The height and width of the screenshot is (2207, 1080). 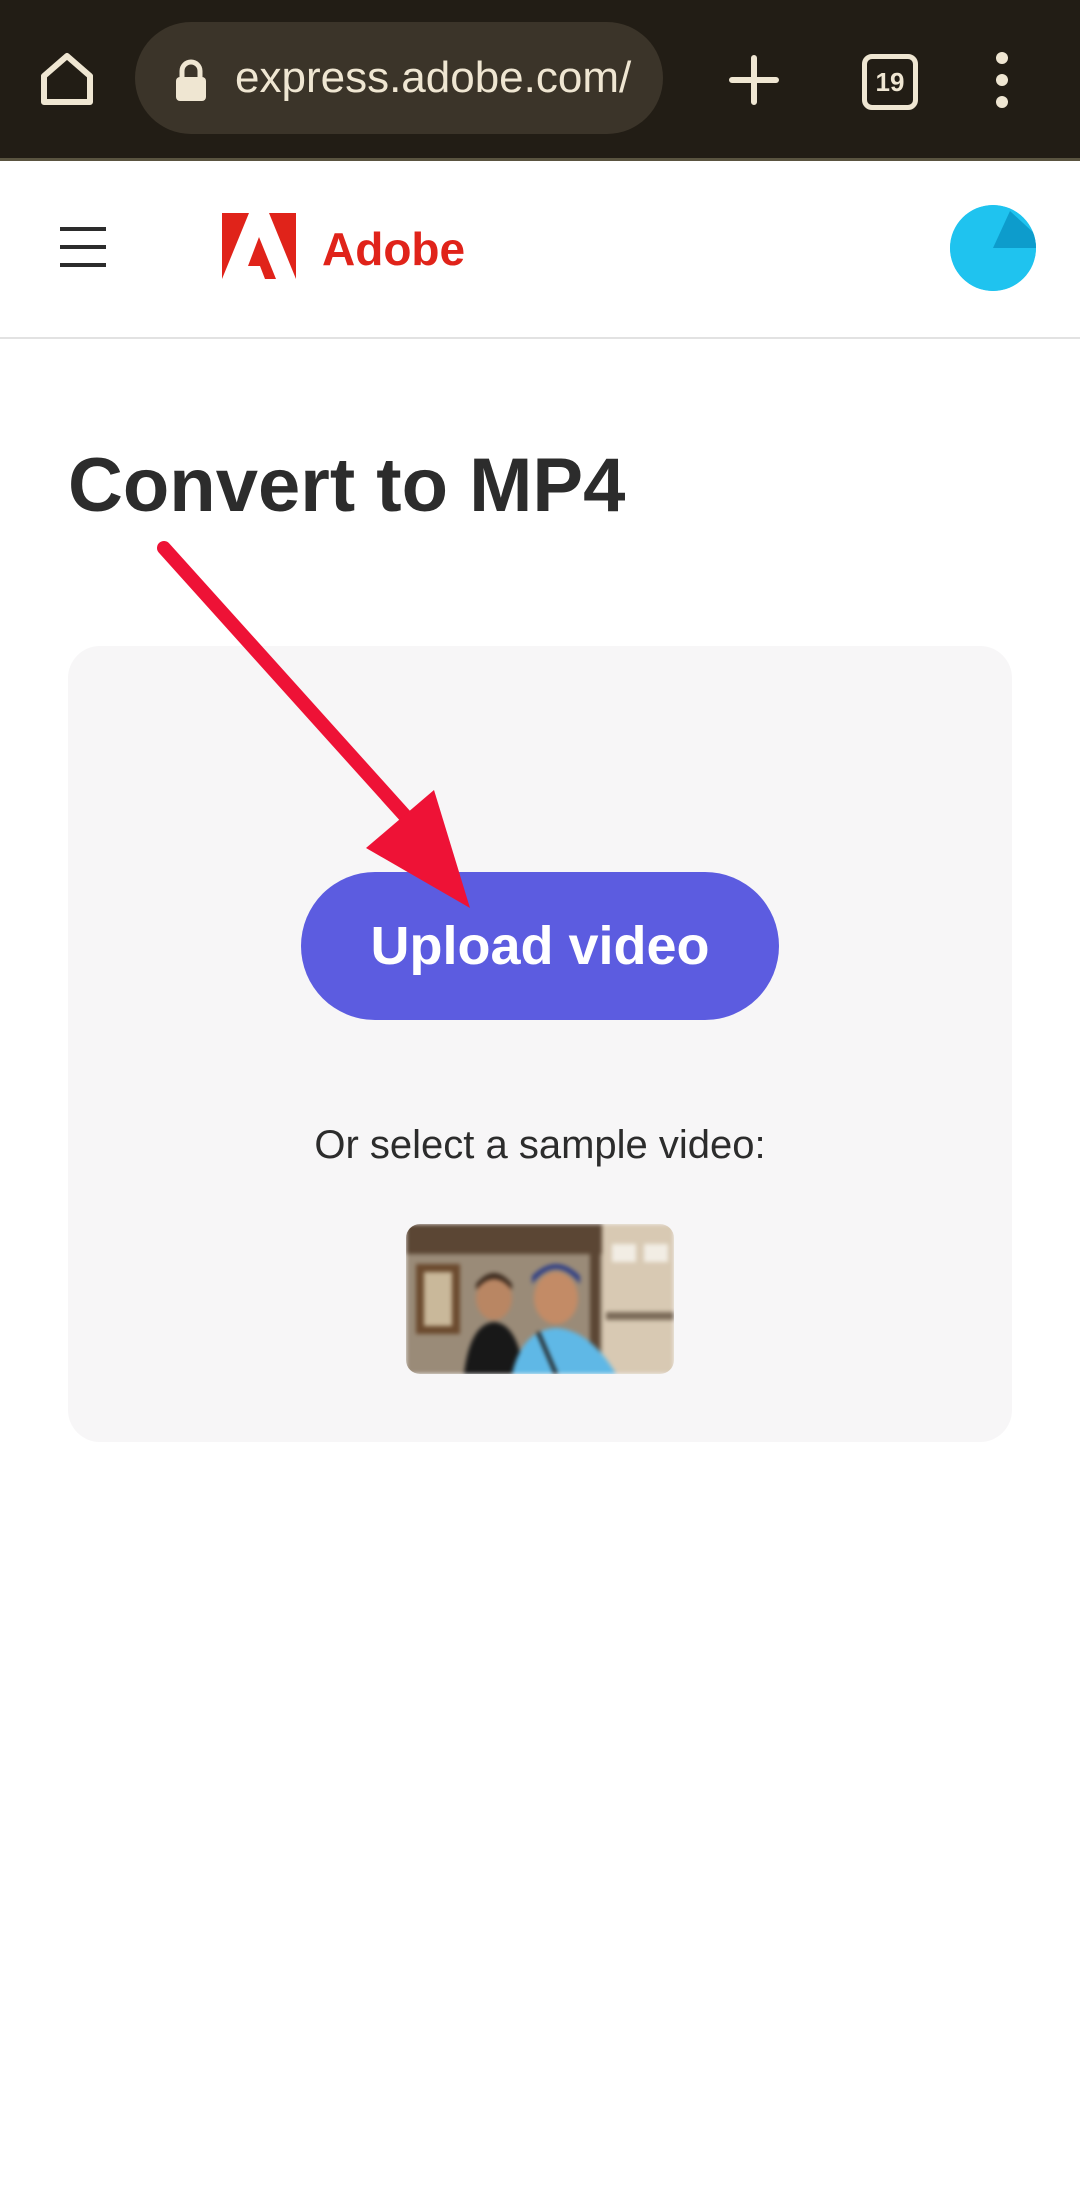 I want to click on site-header: Adobe, so click(x=540, y=250).